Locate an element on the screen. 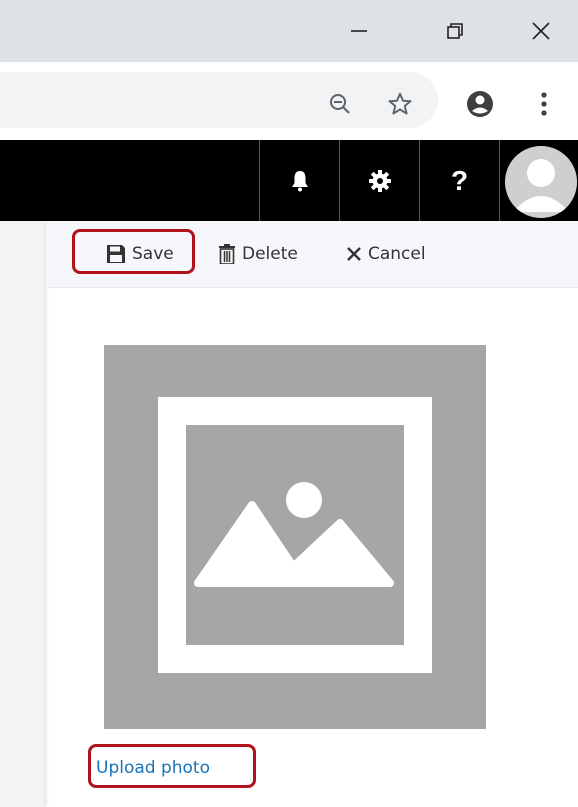 The width and height of the screenshot is (578, 807). trash-icon is located at coordinates (227, 254).